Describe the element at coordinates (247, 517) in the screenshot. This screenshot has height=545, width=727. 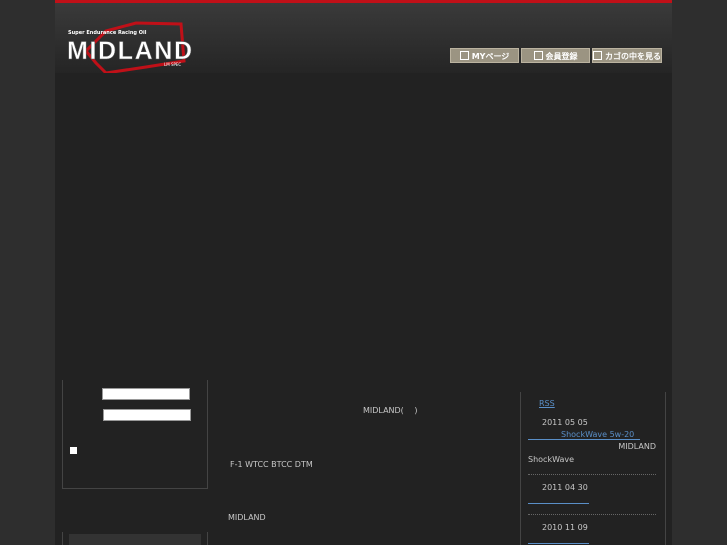
I see `main-text-3: MIDLAND` at that location.